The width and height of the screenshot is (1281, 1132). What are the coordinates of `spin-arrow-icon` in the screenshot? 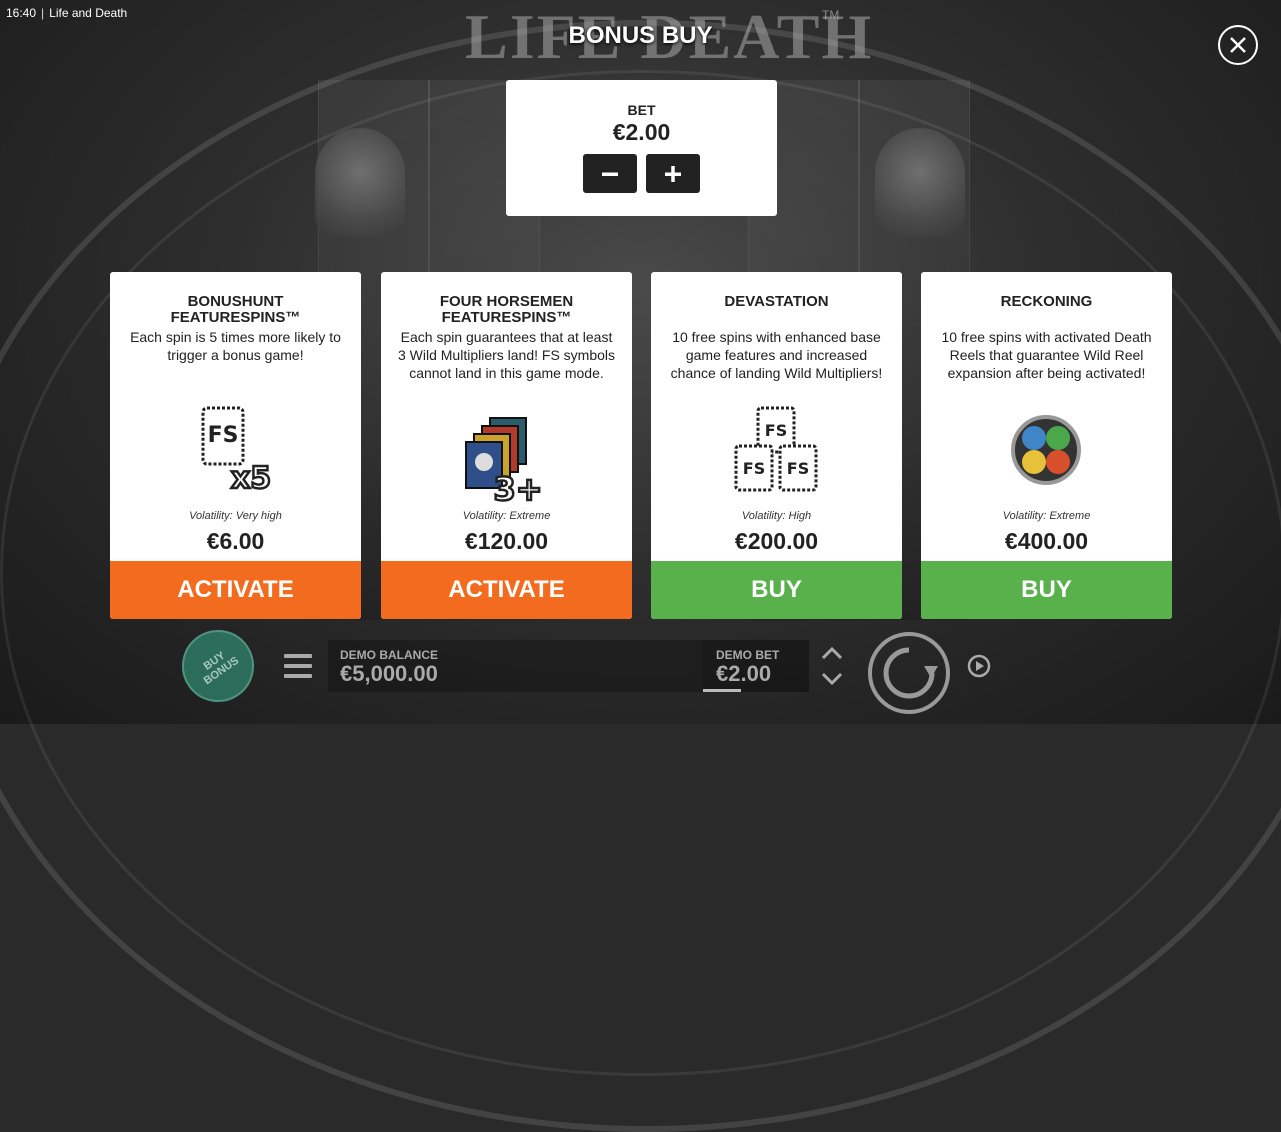 It's located at (910, 673).